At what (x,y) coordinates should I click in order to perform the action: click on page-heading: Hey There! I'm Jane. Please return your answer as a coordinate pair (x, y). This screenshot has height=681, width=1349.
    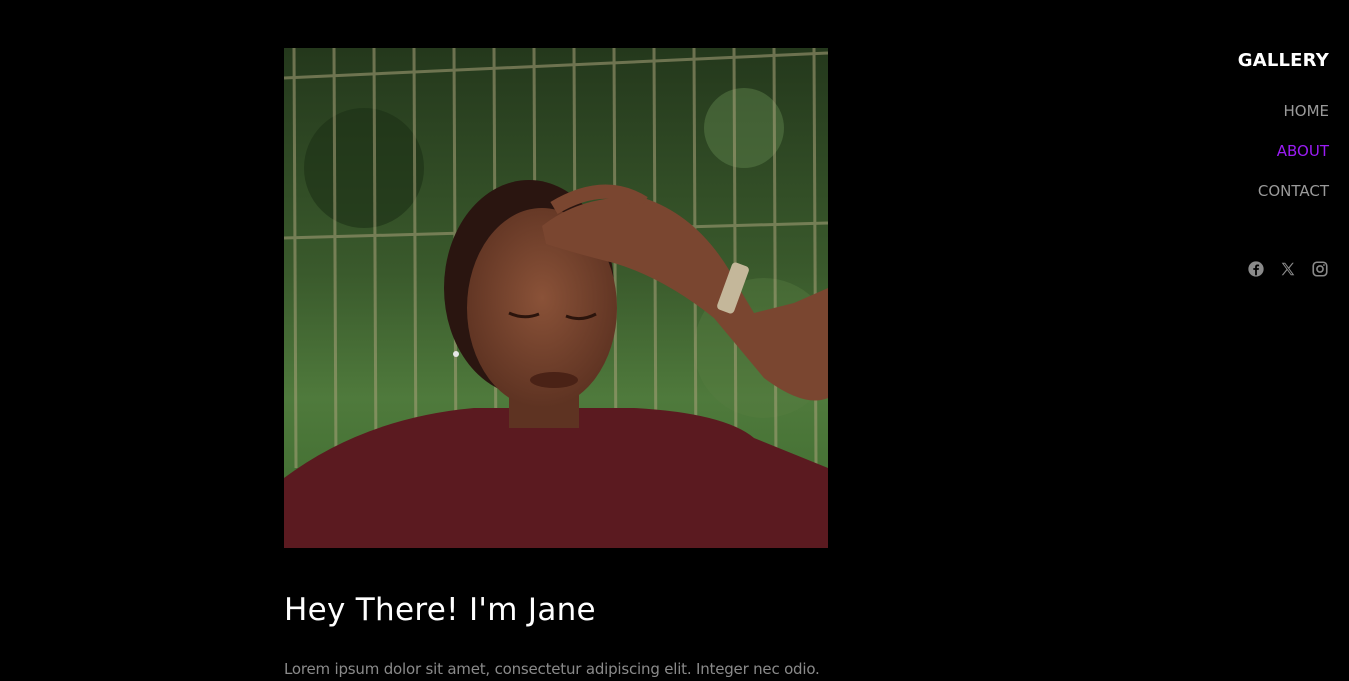
    Looking at the image, I should click on (440, 610).